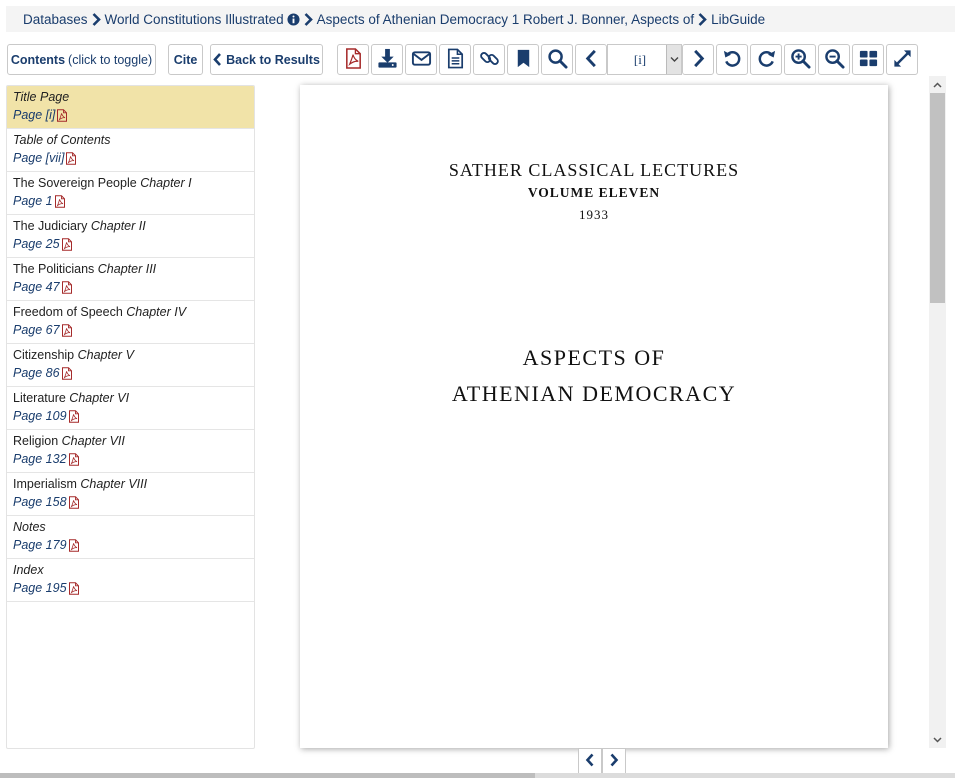 The width and height of the screenshot is (955, 778). Describe the element at coordinates (194, 19) in the screenshot. I see `breadcrumb-world-constitutions: World Constitutions Illustrated` at that location.